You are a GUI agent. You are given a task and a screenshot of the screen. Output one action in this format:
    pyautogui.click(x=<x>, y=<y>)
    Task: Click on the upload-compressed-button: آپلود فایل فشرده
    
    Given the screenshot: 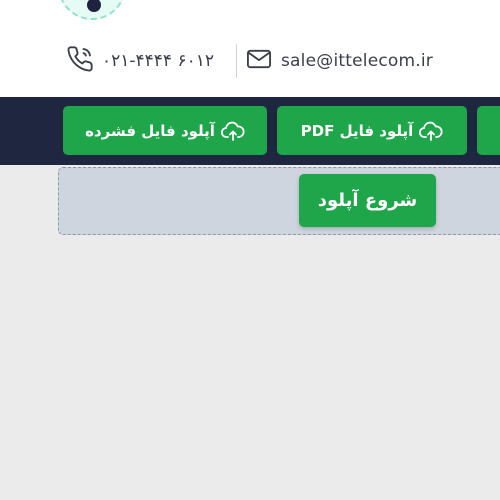 What is the action you would take?
    pyautogui.click(x=165, y=130)
    